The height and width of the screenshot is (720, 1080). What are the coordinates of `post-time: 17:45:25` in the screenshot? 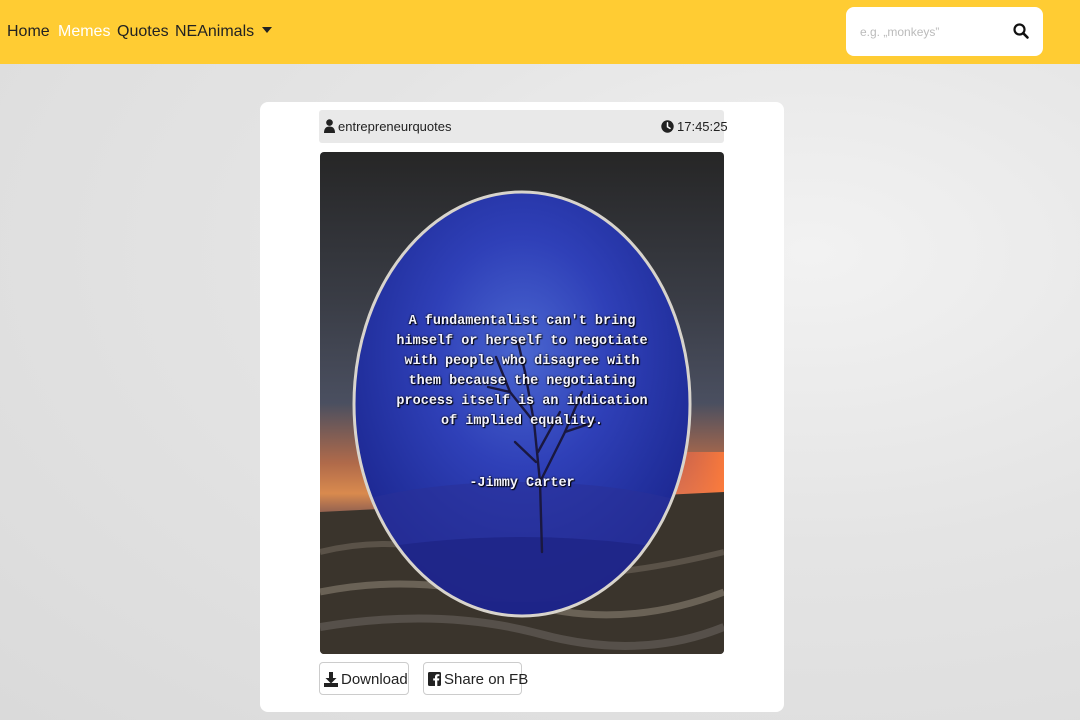 It's located at (702, 126).